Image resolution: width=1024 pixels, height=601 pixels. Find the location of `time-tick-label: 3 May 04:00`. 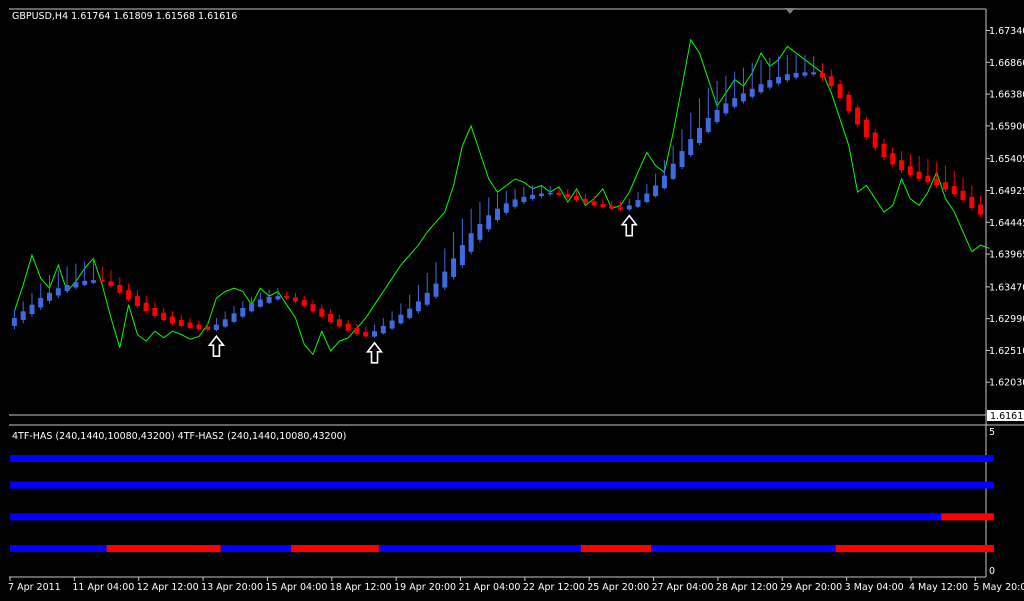

time-tick-label: 3 May 04:00 is located at coordinates (874, 587).